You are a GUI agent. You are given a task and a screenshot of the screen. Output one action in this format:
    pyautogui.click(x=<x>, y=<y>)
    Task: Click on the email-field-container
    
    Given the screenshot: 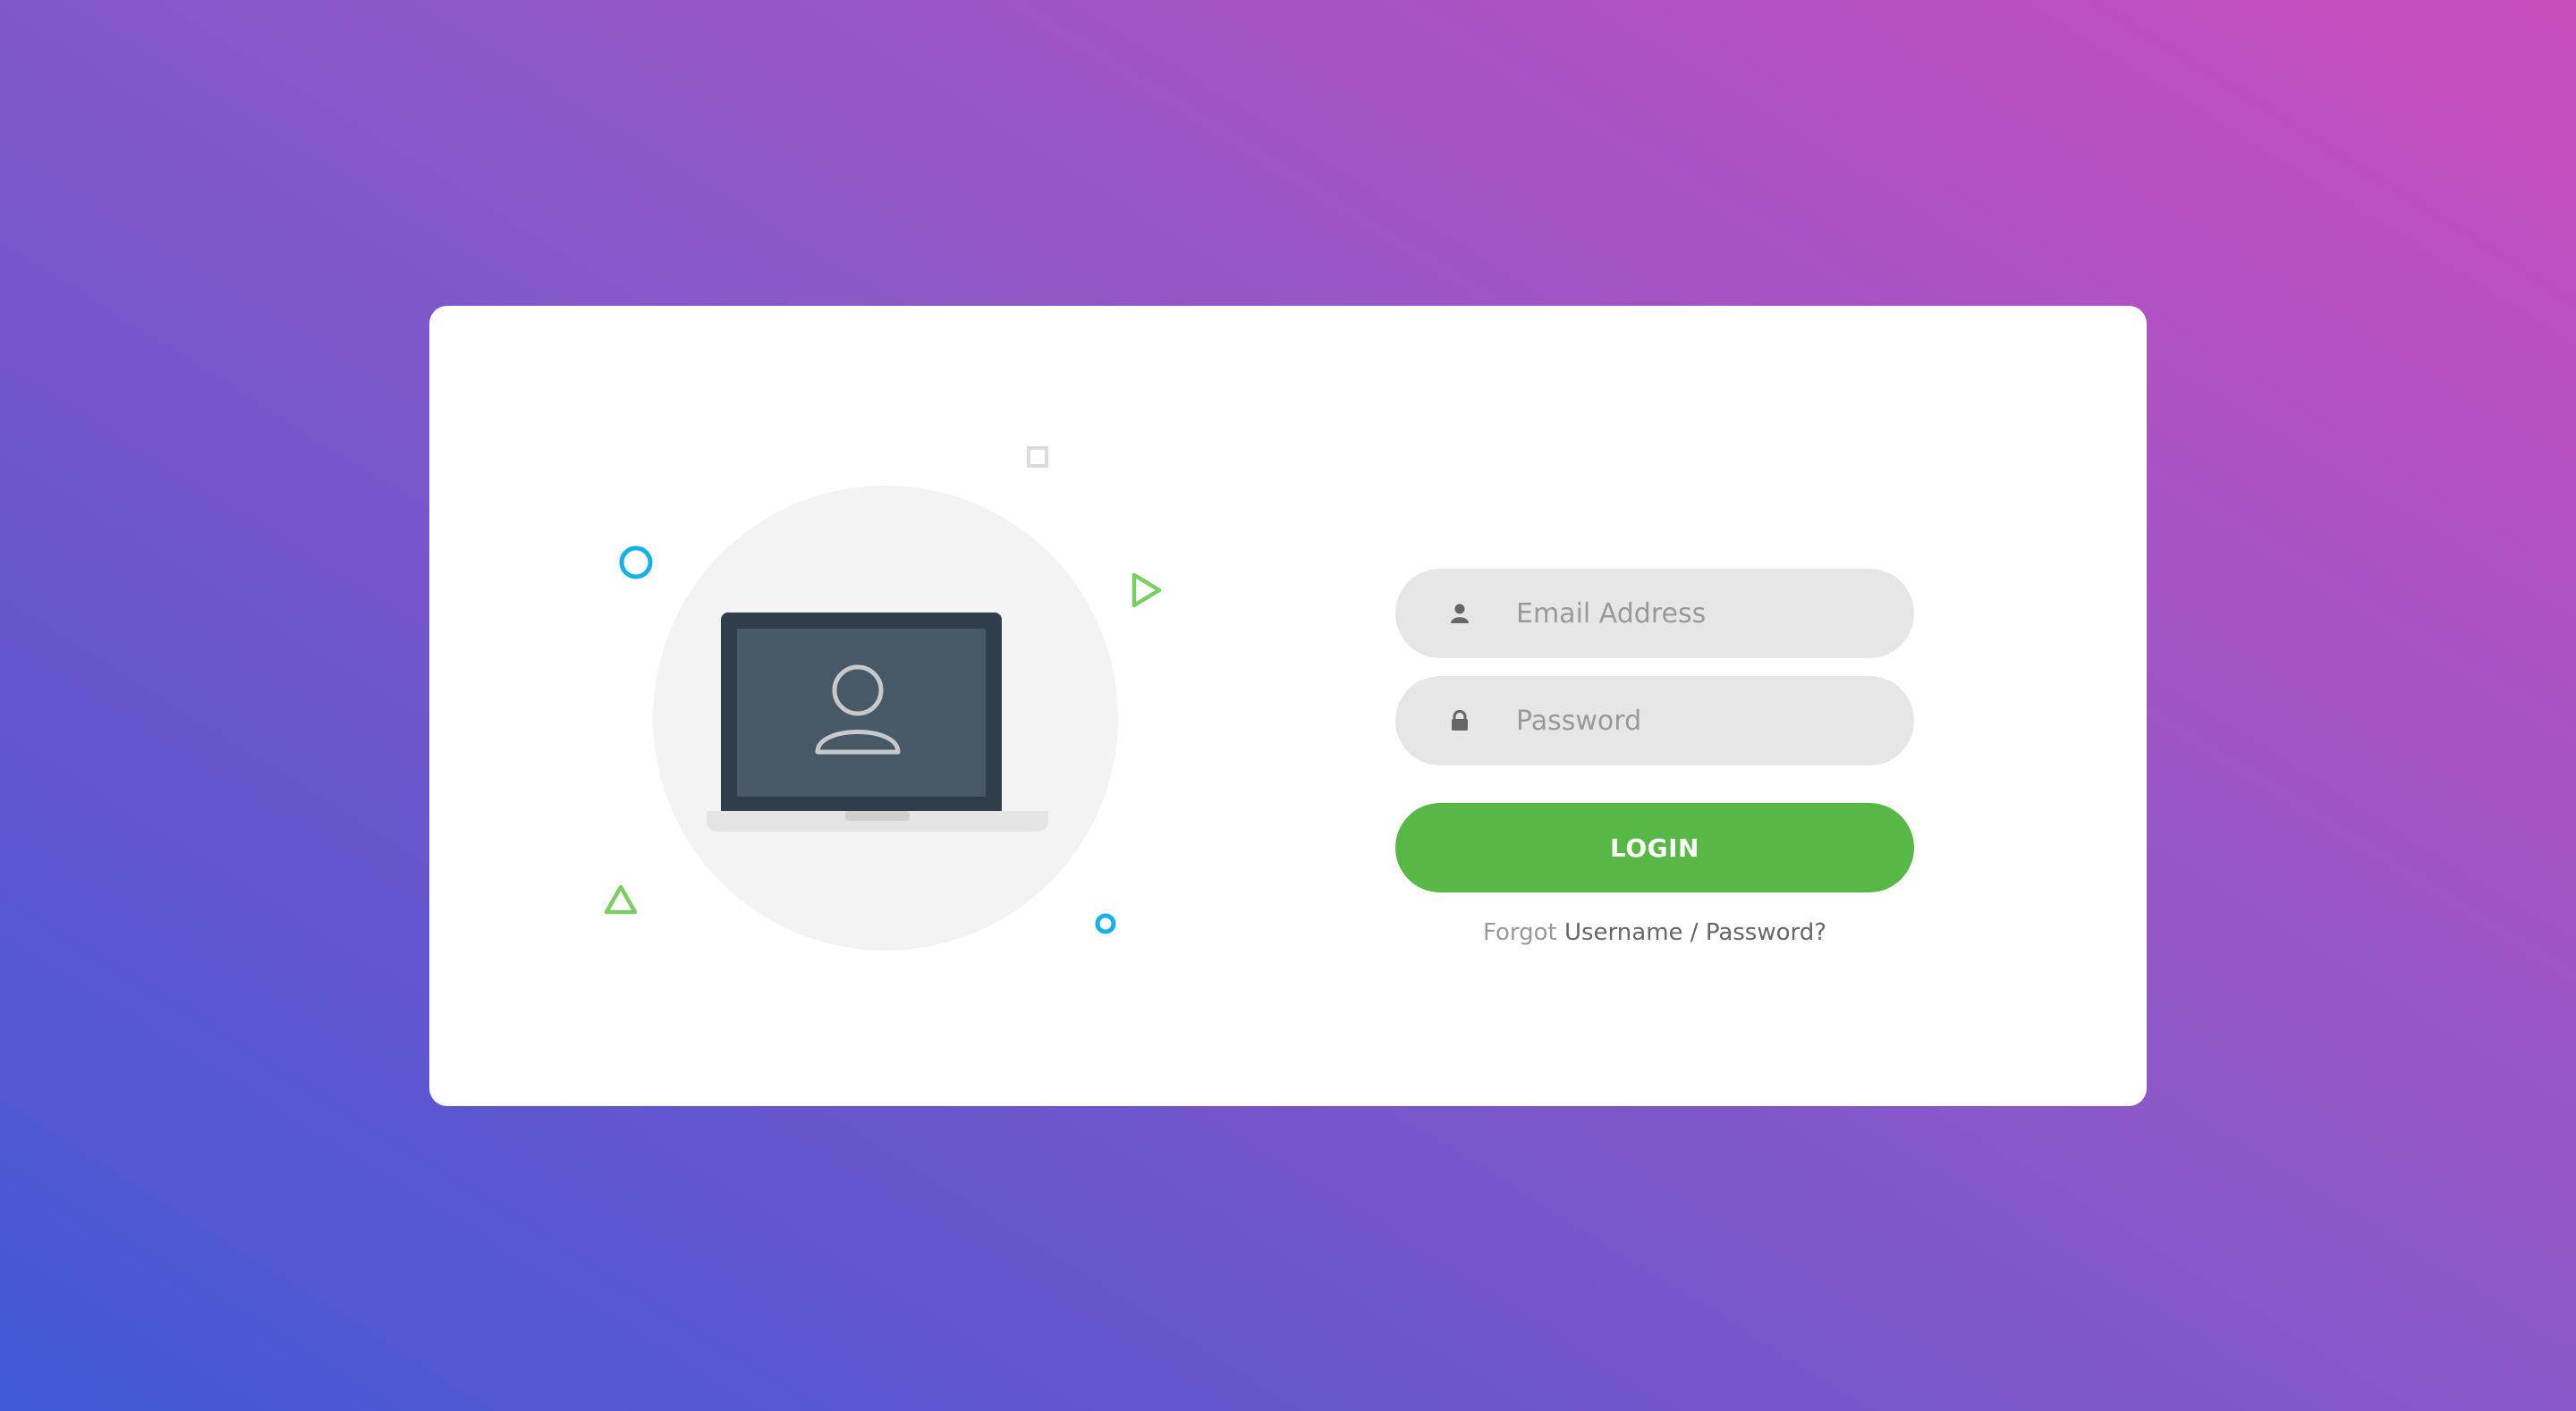 What is the action you would take?
    pyautogui.click(x=1654, y=613)
    